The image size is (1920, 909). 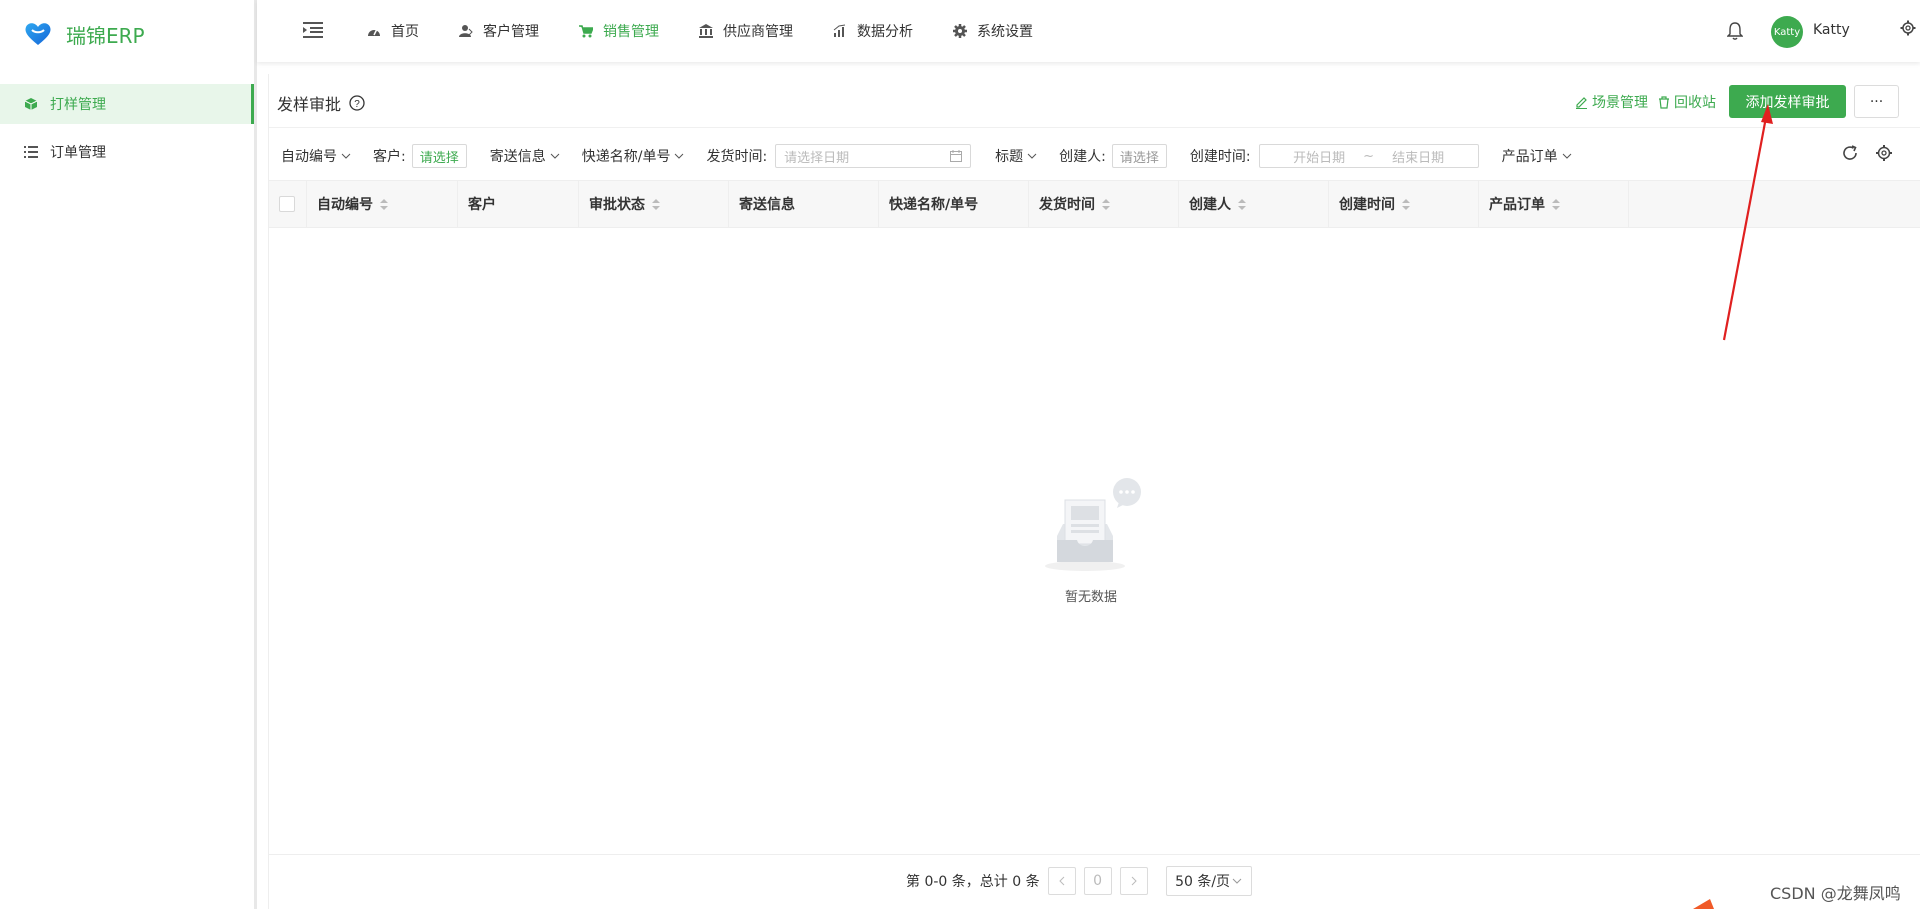 I want to click on recycle-bin-link: 回收站, so click(x=1687, y=102).